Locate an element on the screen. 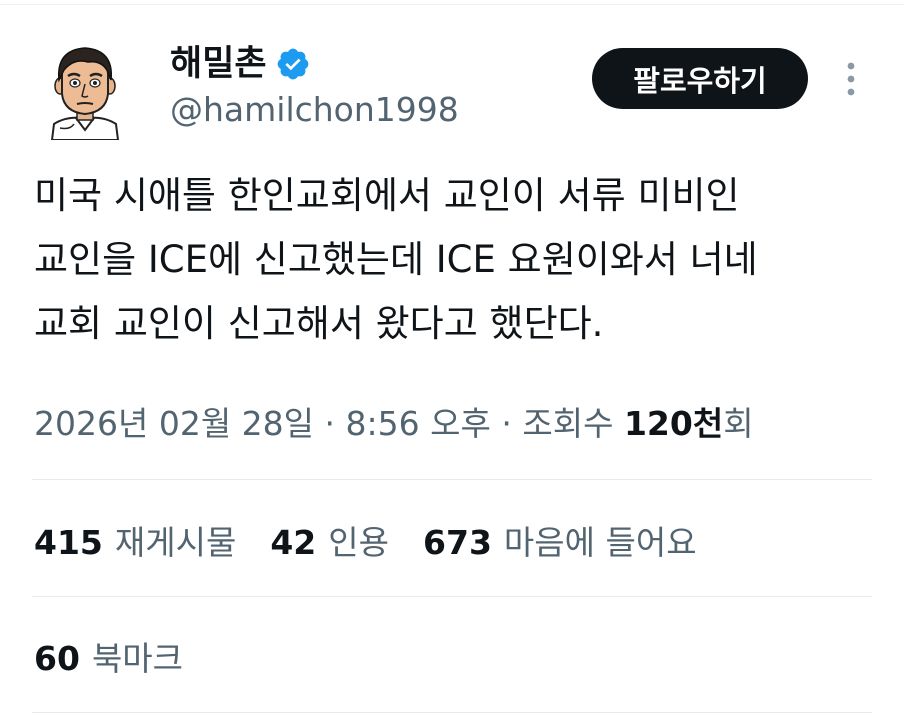 This screenshot has width=904, height=715. avatar-illustration is located at coordinates (85, 94).